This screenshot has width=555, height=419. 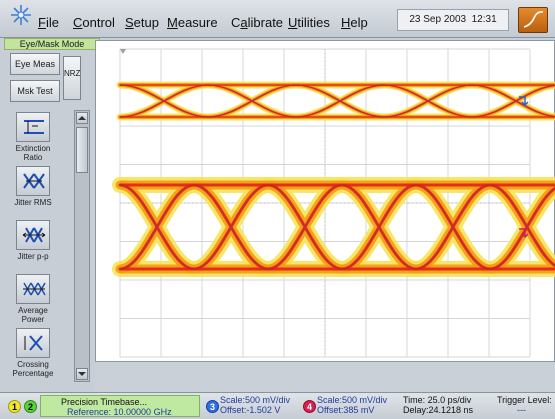 I want to click on ch3-scale: Scale:500 mV/div, so click(x=255, y=400).